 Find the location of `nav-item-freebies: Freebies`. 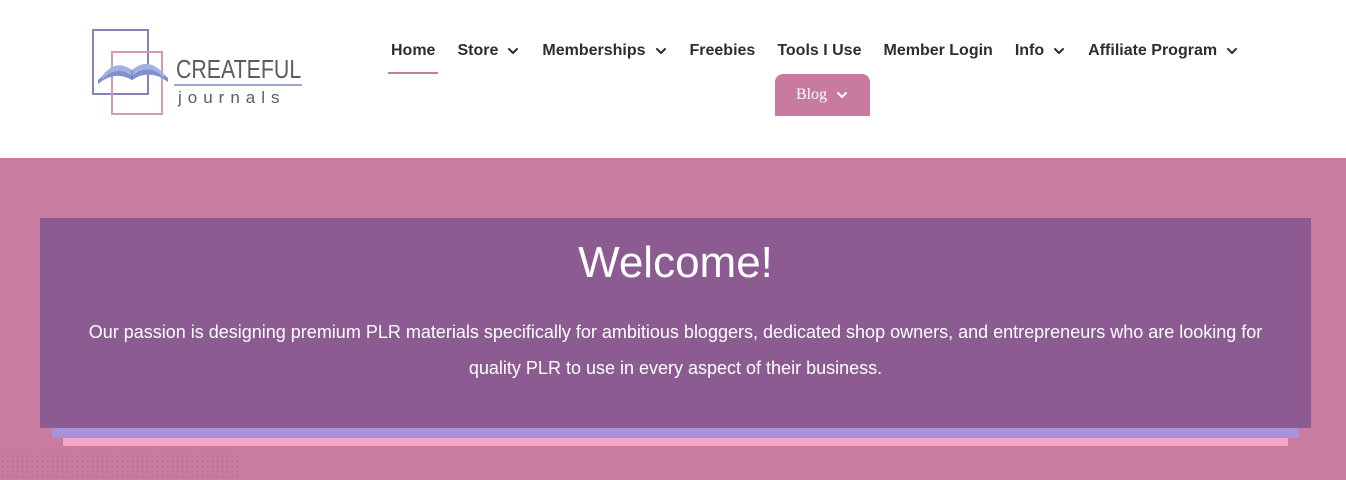

nav-item-freebies: Freebies is located at coordinates (723, 51).